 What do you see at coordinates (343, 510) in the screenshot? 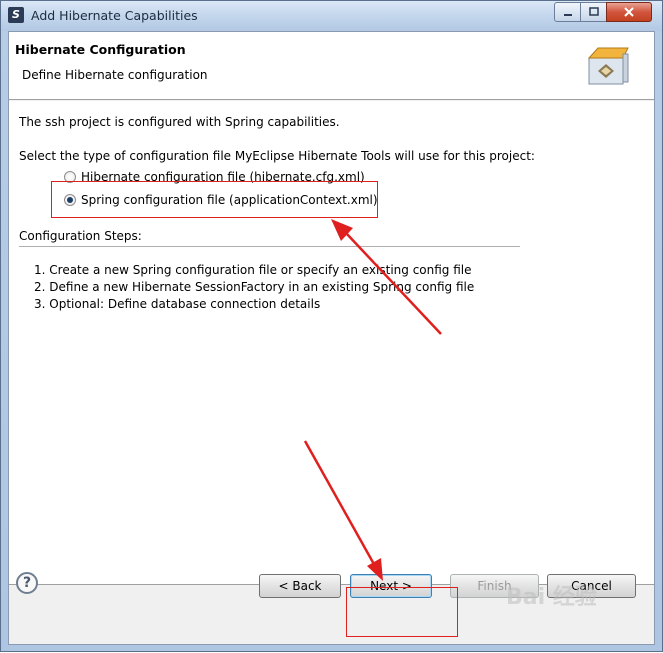
I see `arrow-to-next-button` at bounding box center [343, 510].